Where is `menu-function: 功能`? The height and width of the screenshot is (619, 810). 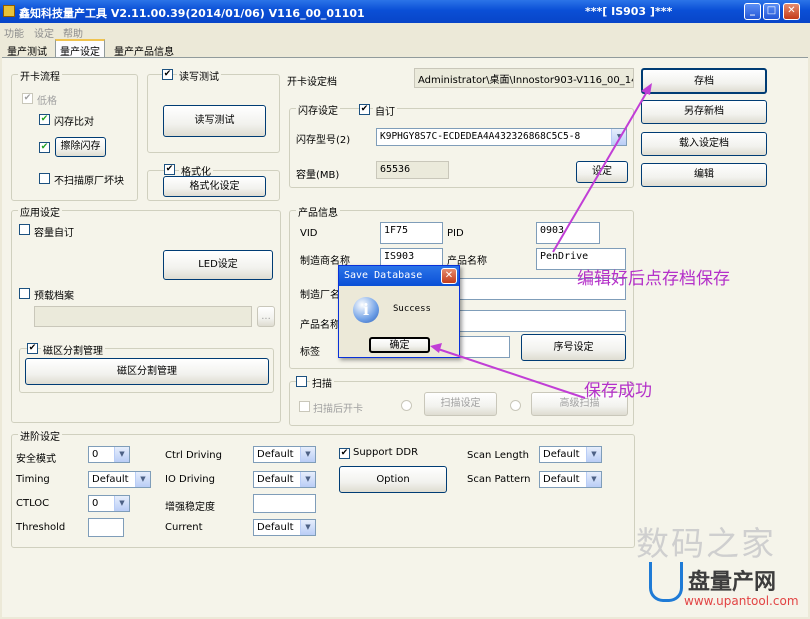 menu-function: 功能 is located at coordinates (14, 32).